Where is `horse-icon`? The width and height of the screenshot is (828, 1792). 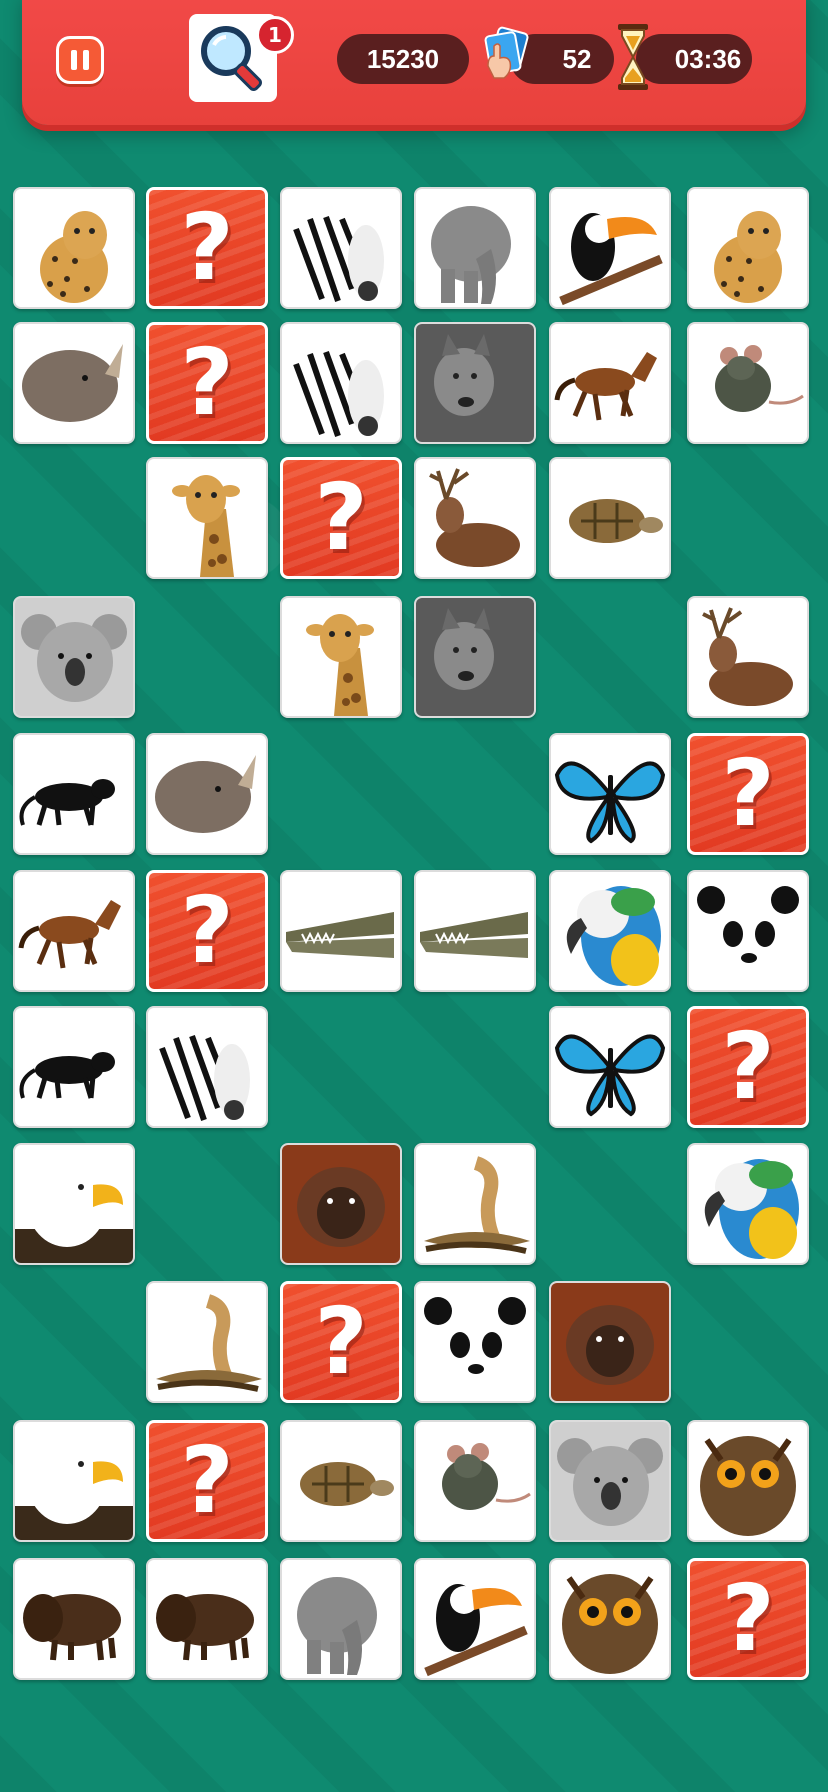
horse-icon is located at coordinates (605, 386).